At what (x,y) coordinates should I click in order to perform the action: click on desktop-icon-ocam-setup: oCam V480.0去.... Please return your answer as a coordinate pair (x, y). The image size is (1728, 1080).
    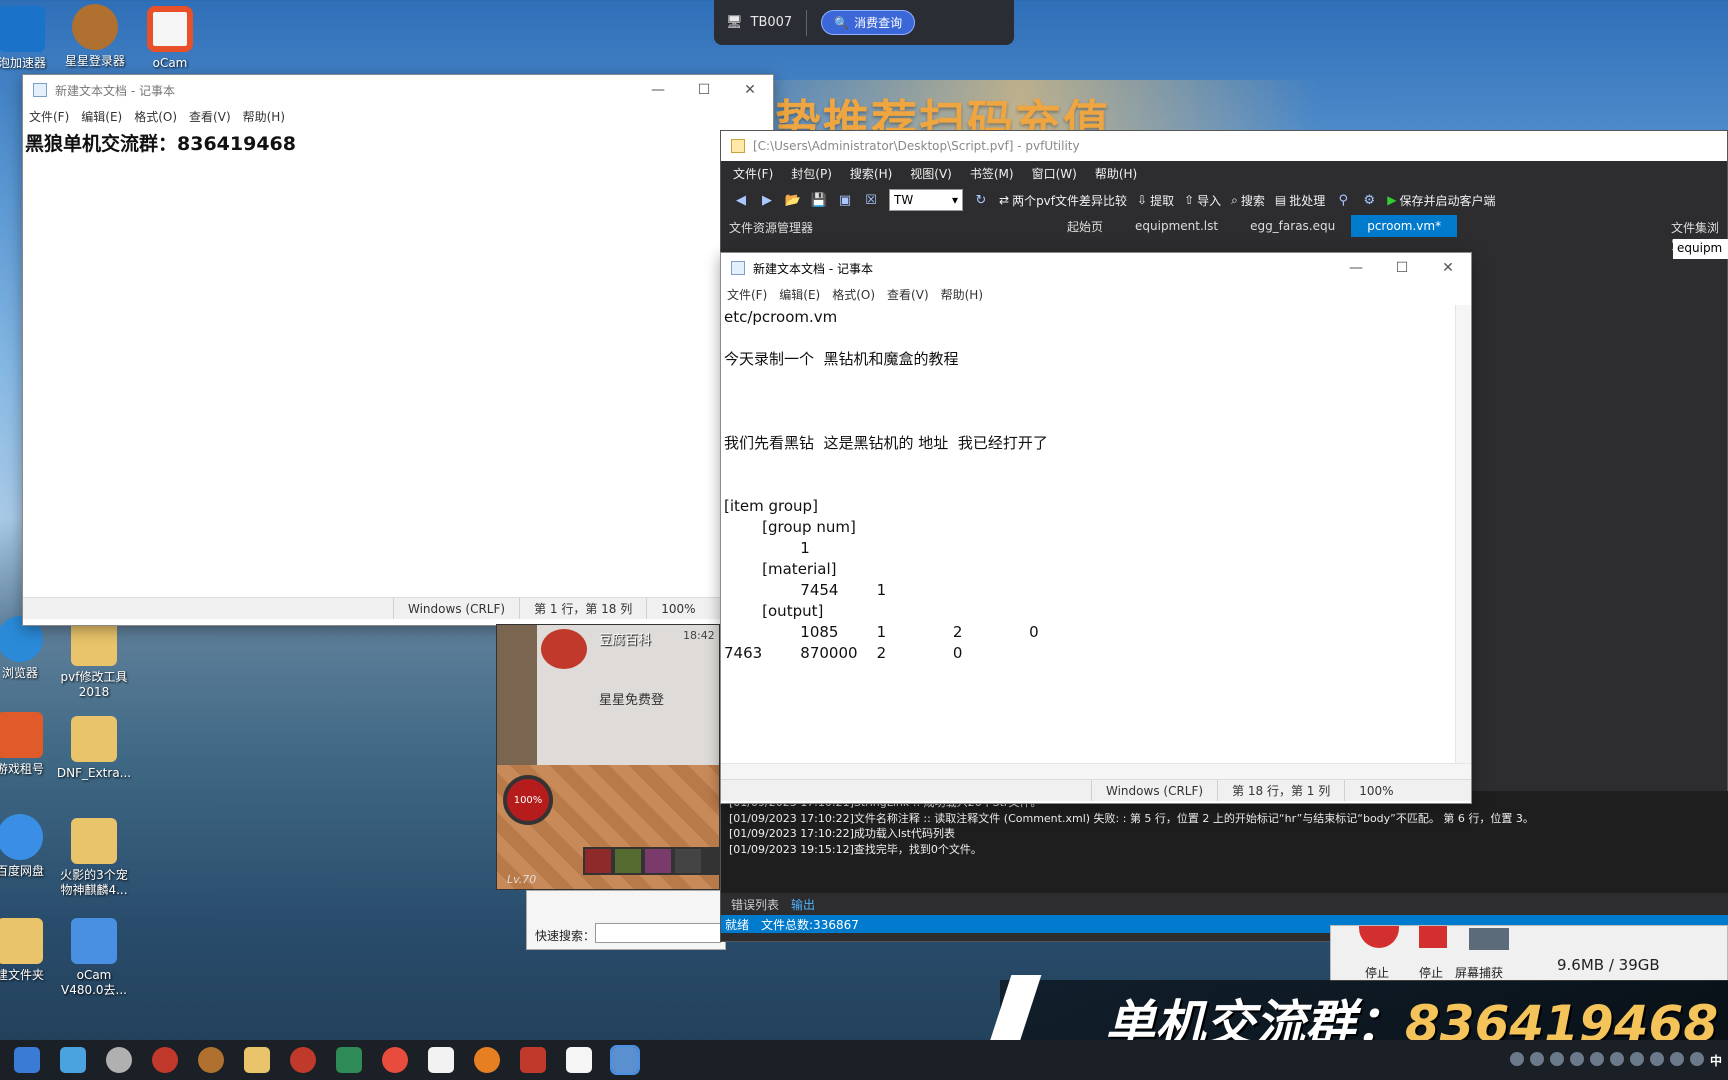
    Looking at the image, I should click on (94, 958).